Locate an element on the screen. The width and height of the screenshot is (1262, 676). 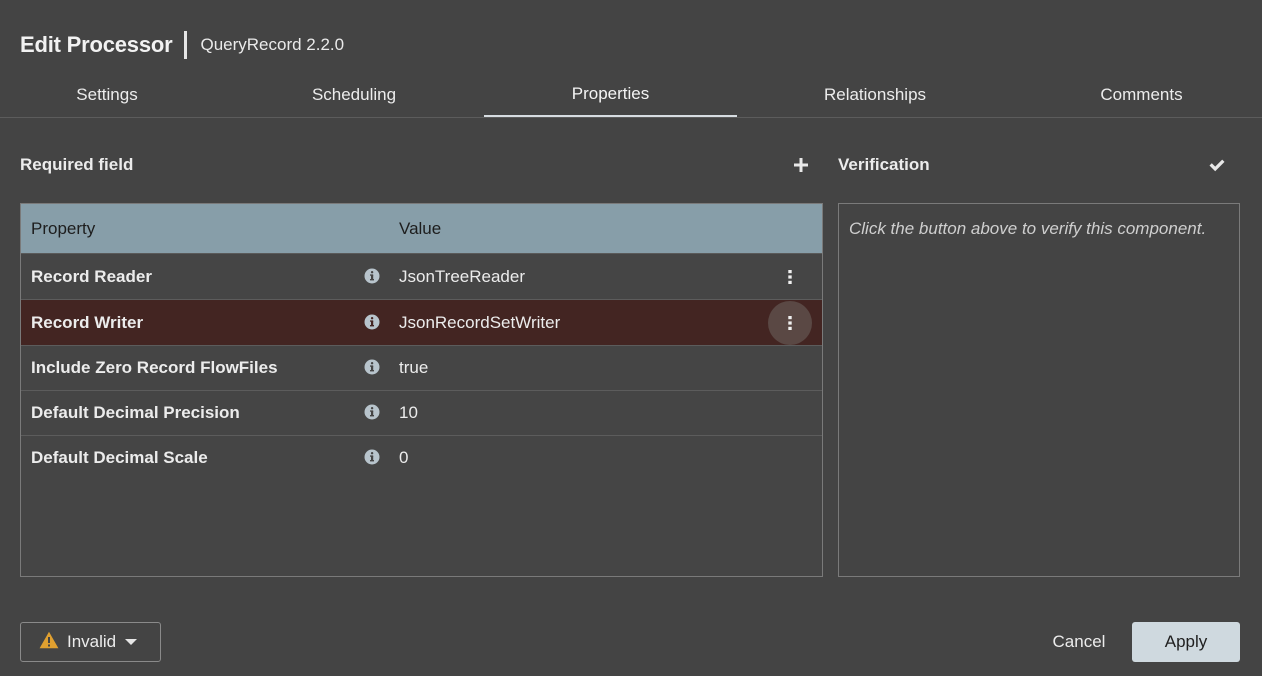
tab-relationships: Relationships is located at coordinates (875, 94).